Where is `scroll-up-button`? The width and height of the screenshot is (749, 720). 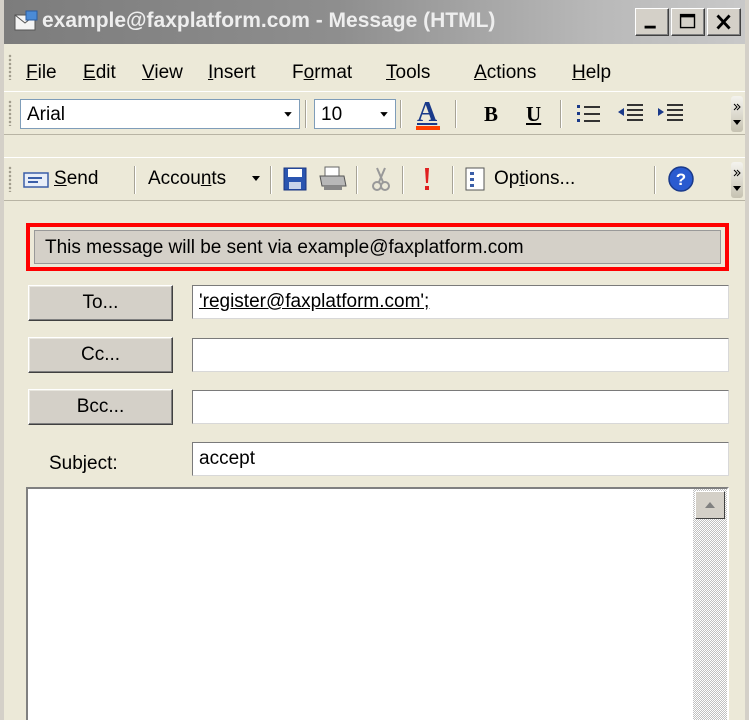
scroll-up-button is located at coordinates (710, 505).